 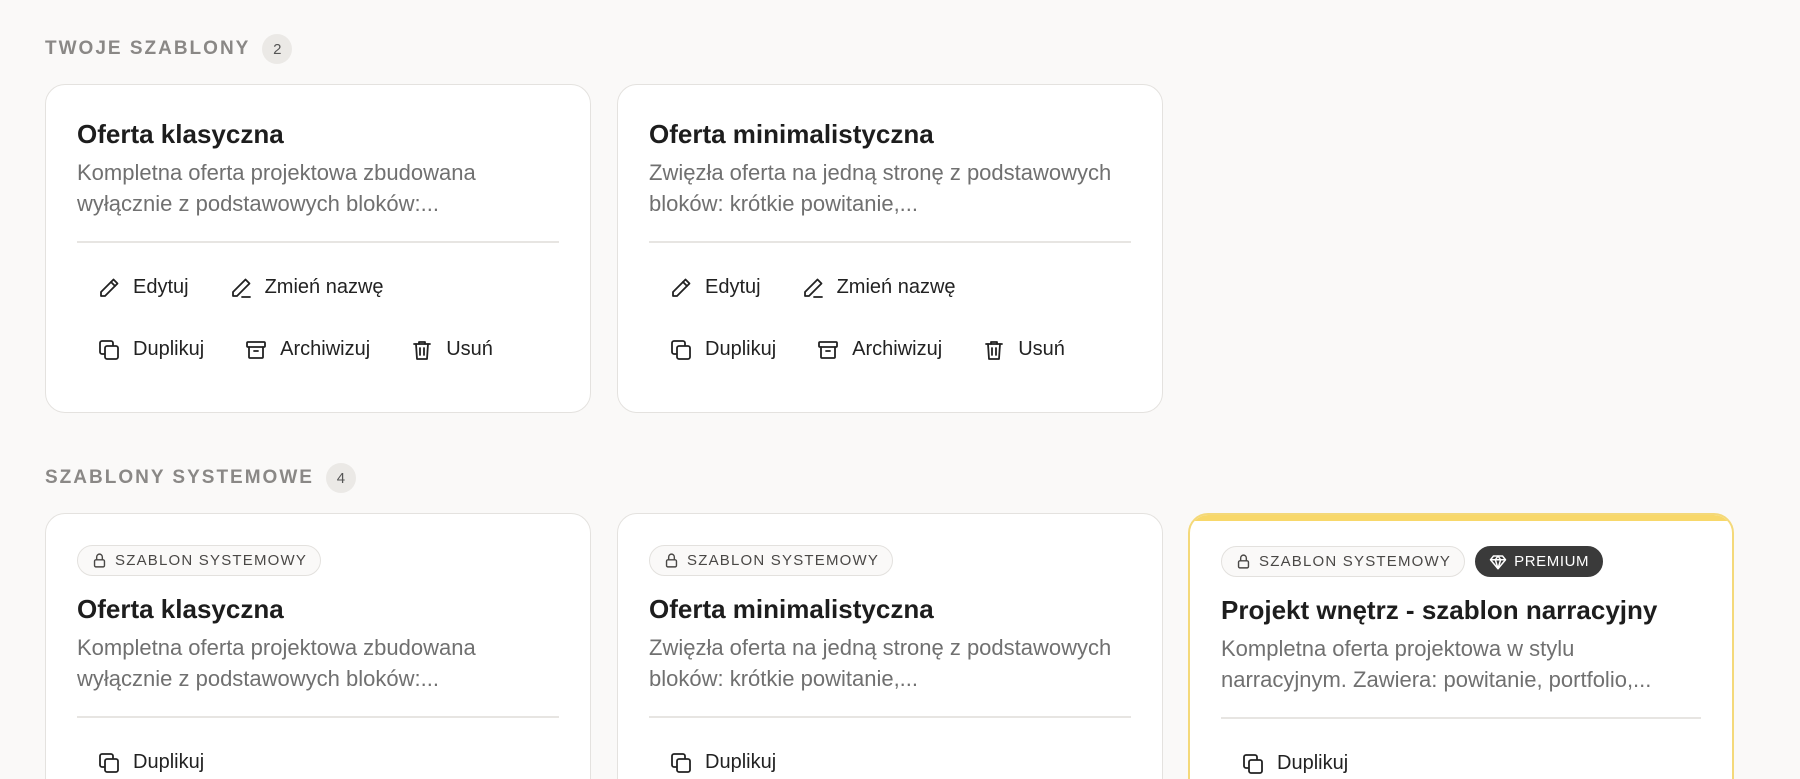 What do you see at coordinates (1552, 561) in the screenshot?
I see `chip-label: PREMIUM` at bounding box center [1552, 561].